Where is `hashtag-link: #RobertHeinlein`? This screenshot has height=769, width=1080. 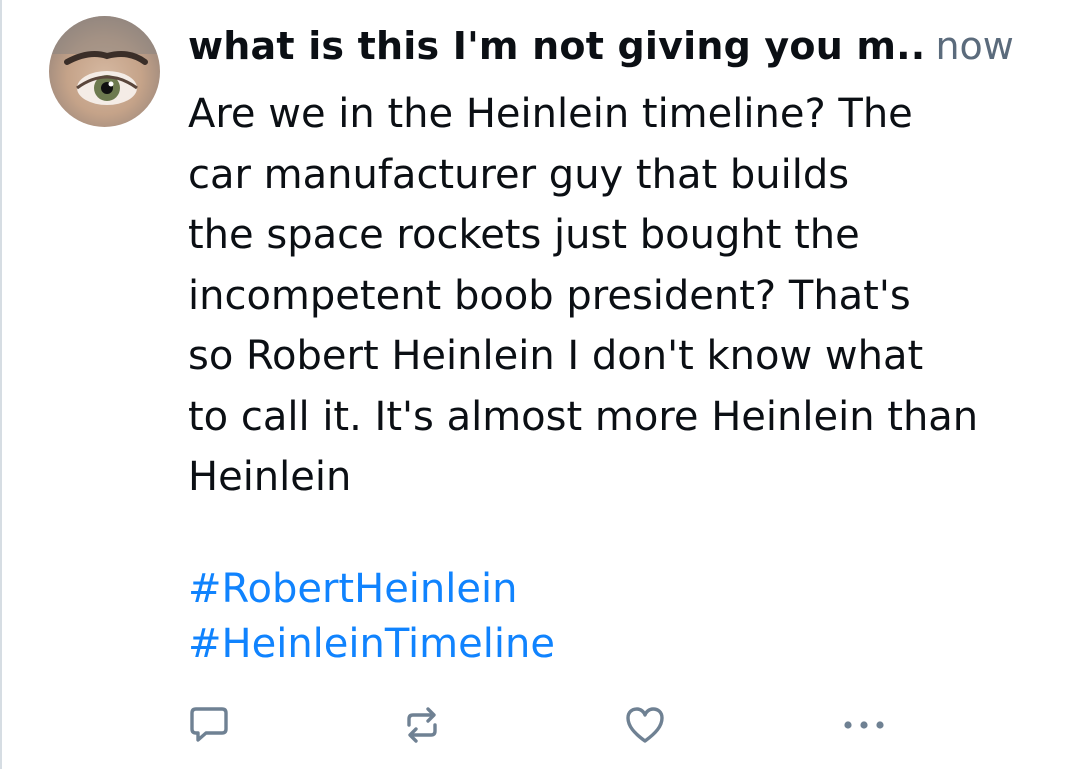 hashtag-link: #RobertHeinlein is located at coordinates (371, 589).